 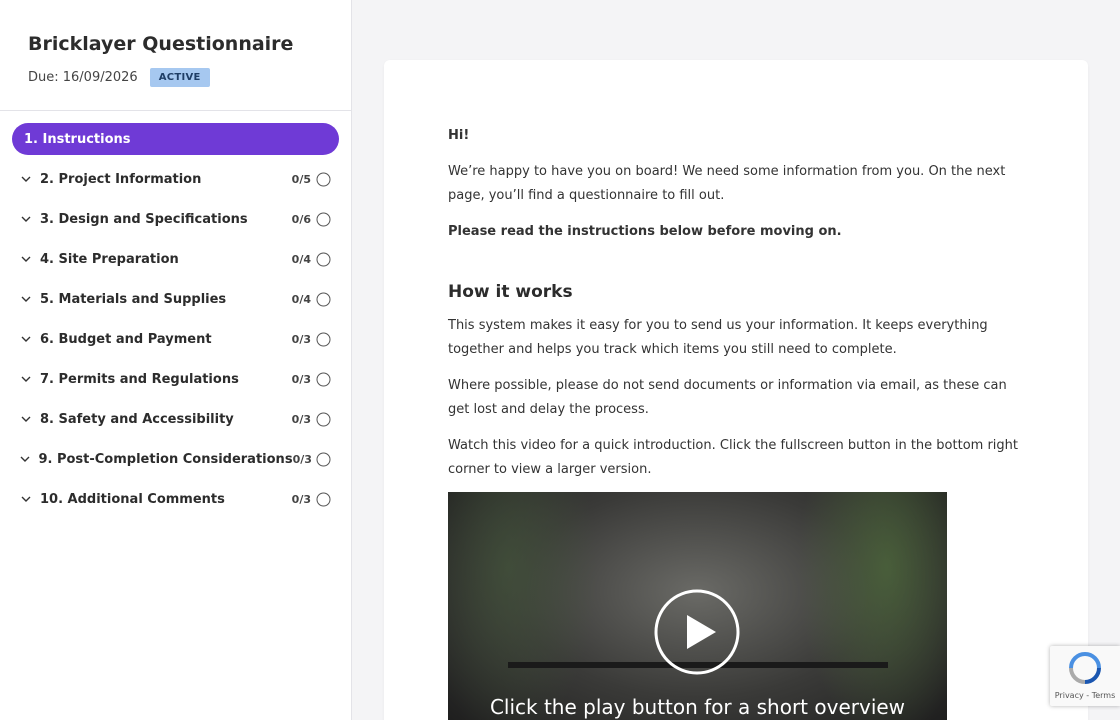 I want to click on status-badge: ACTIVE, so click(x=179, y=77).